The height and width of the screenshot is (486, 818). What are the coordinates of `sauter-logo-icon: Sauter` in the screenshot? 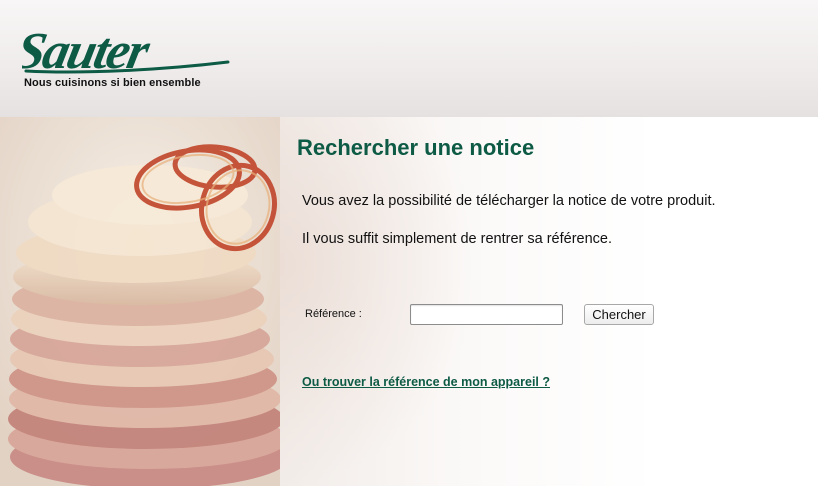 It's located at (126, 50).